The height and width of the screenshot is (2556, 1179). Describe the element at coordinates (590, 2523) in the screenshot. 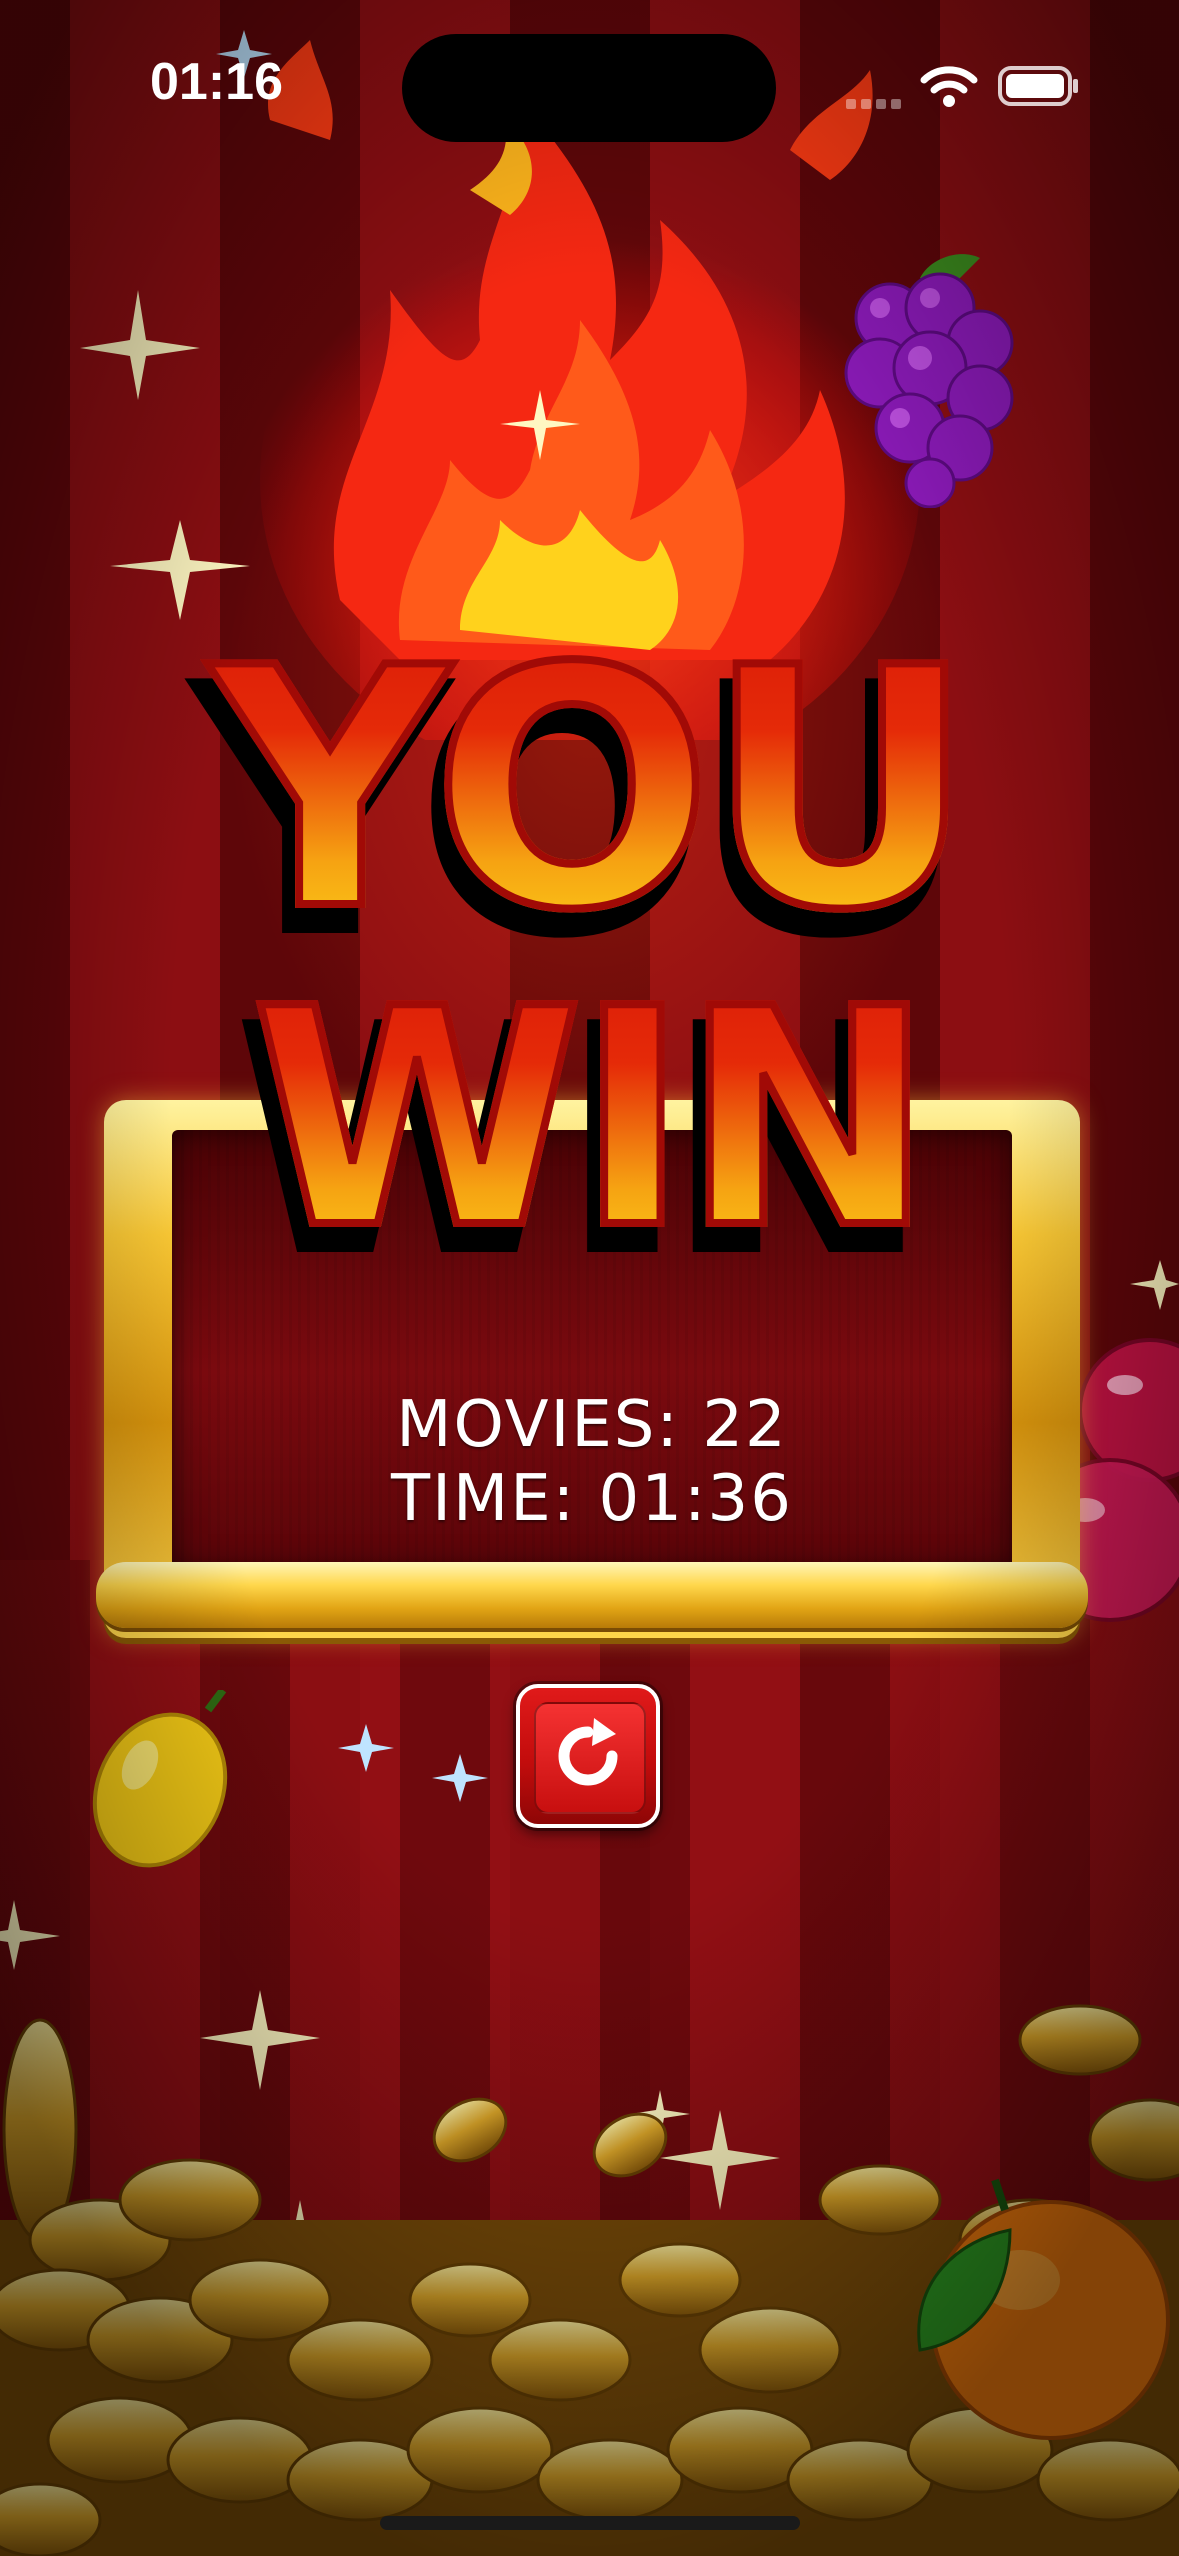

I see `home-indicator` at that location.